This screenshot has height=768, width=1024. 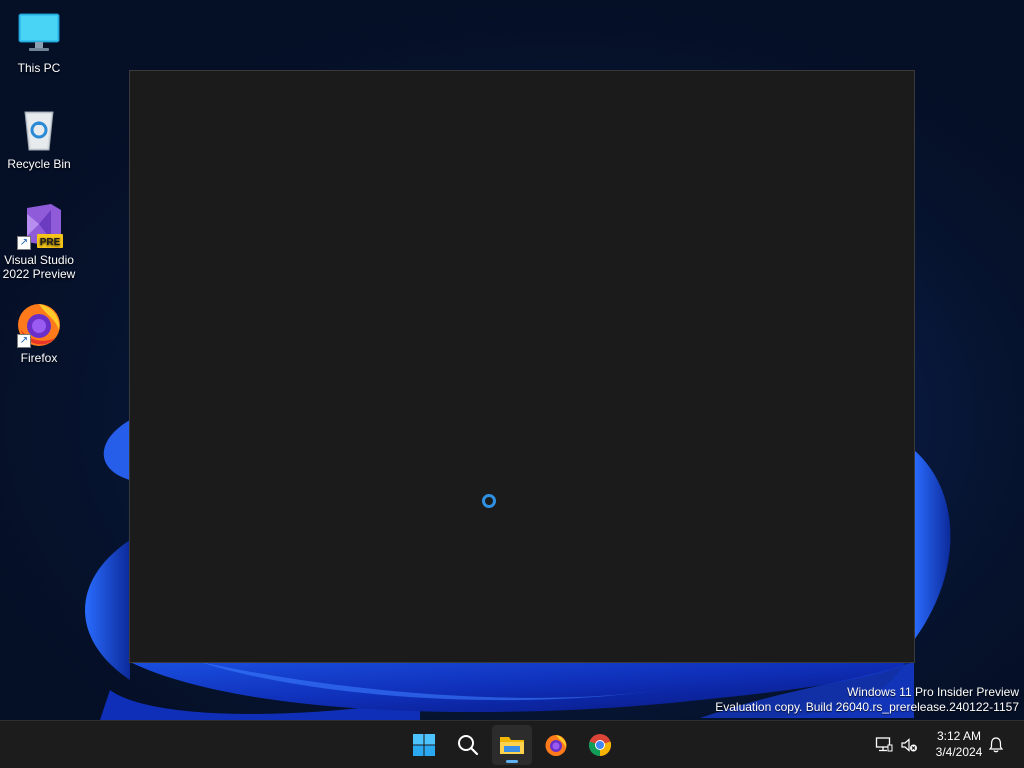 What do you see at coordinates (39, 324) in the screenshot?
I see `firefox-icon: ↗` at bounding box center [39, 324].